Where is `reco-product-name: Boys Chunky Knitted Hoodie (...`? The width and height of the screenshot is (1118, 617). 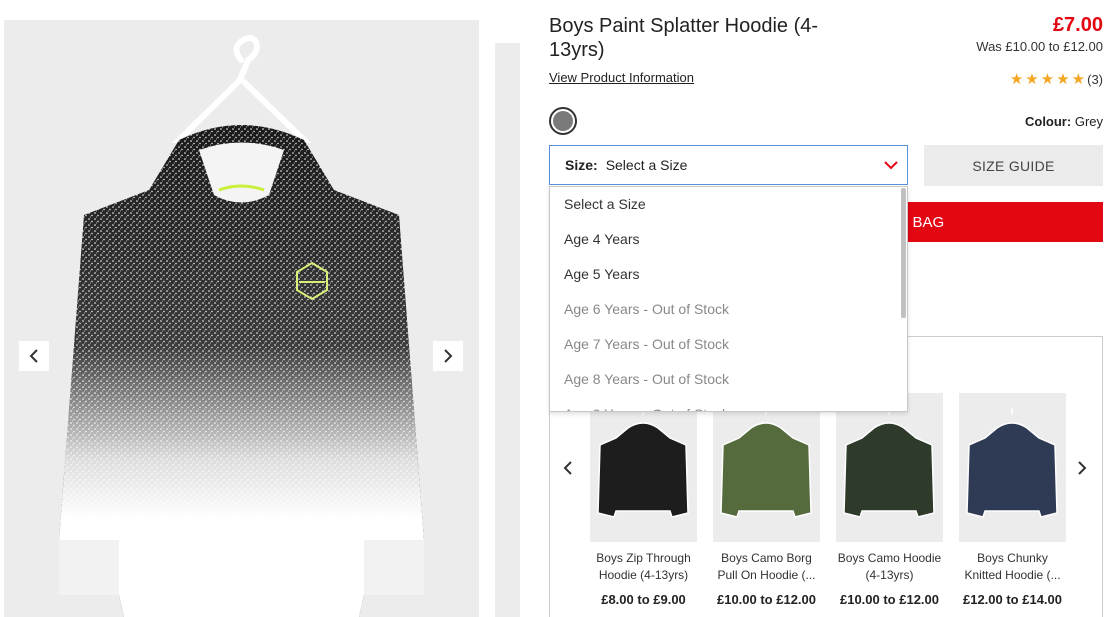 reco-product-name: Boys Chunky Knitted Hoodie (... is located at coordinates (1012, 566).